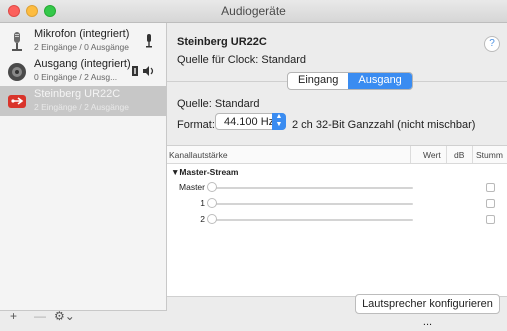  I want to click on device-title: Steinberg UR22C, so click(222, 42).